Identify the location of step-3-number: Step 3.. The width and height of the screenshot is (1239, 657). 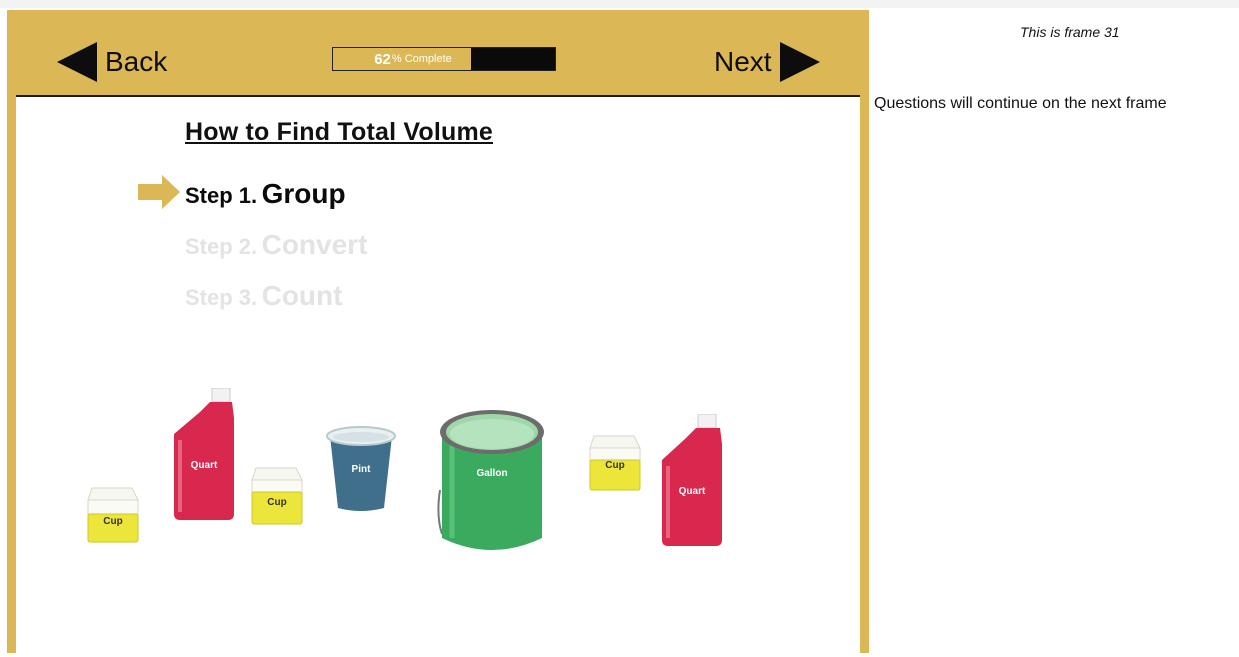
(221, 297).